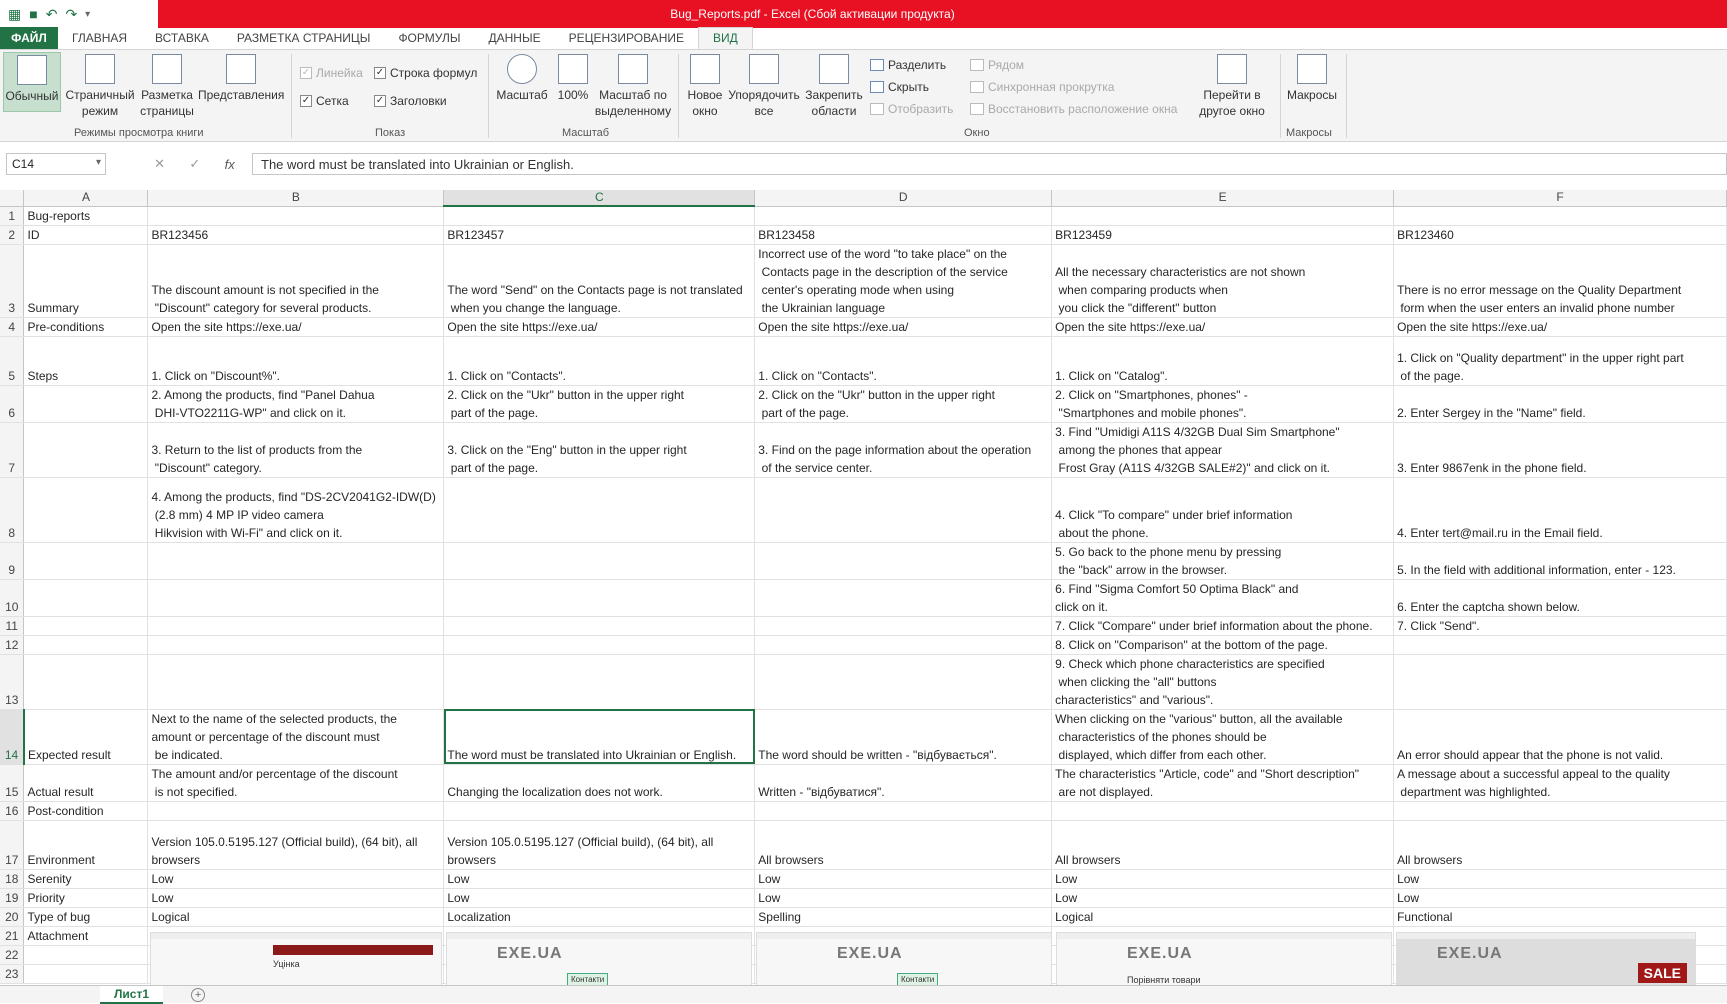 This screenshot has height=1004, width=1727. What do you see at coordinates (1223, 216) in the screenshot?
I see `cell-e1` at bounding box center [1223, 216].